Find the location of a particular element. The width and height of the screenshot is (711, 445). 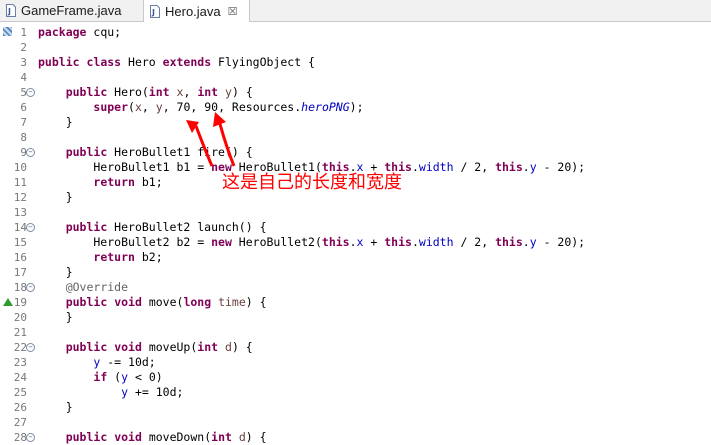

annotation-text: 这是自己的长度和宽度 is located at coordinates (312, 182).